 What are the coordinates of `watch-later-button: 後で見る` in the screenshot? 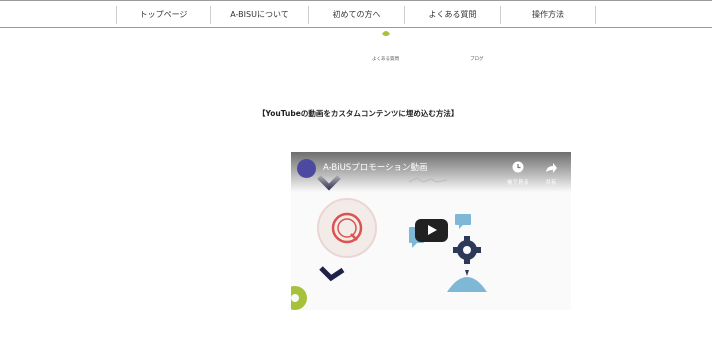 It's located at (518, 172).